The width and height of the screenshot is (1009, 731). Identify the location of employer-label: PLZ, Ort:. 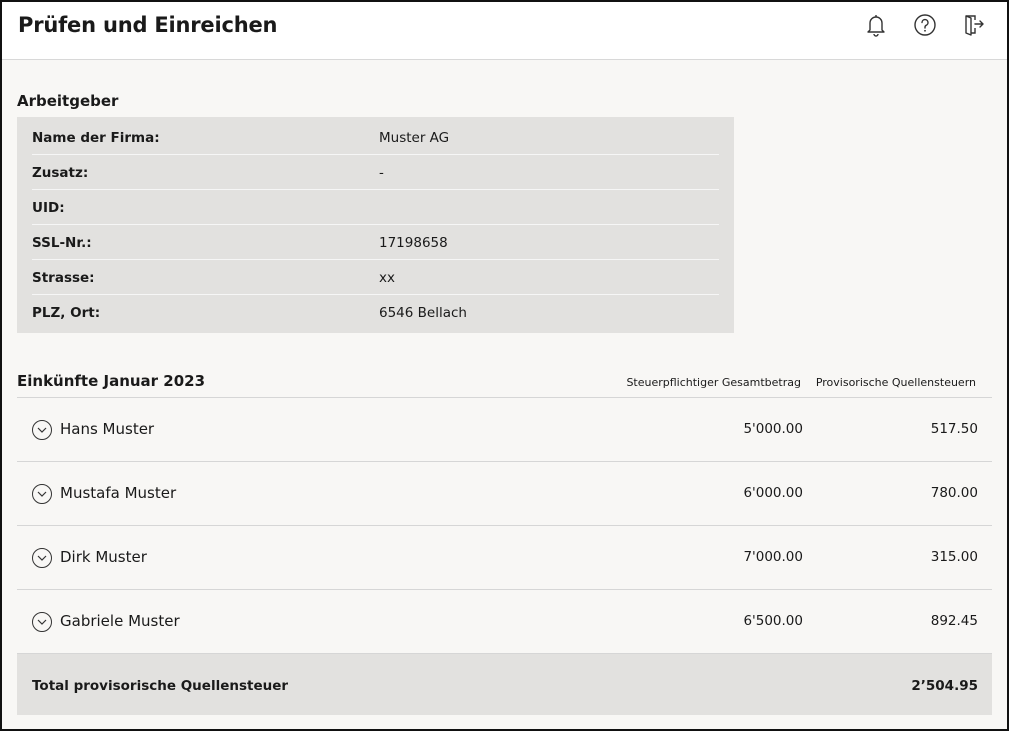
(66, 313).